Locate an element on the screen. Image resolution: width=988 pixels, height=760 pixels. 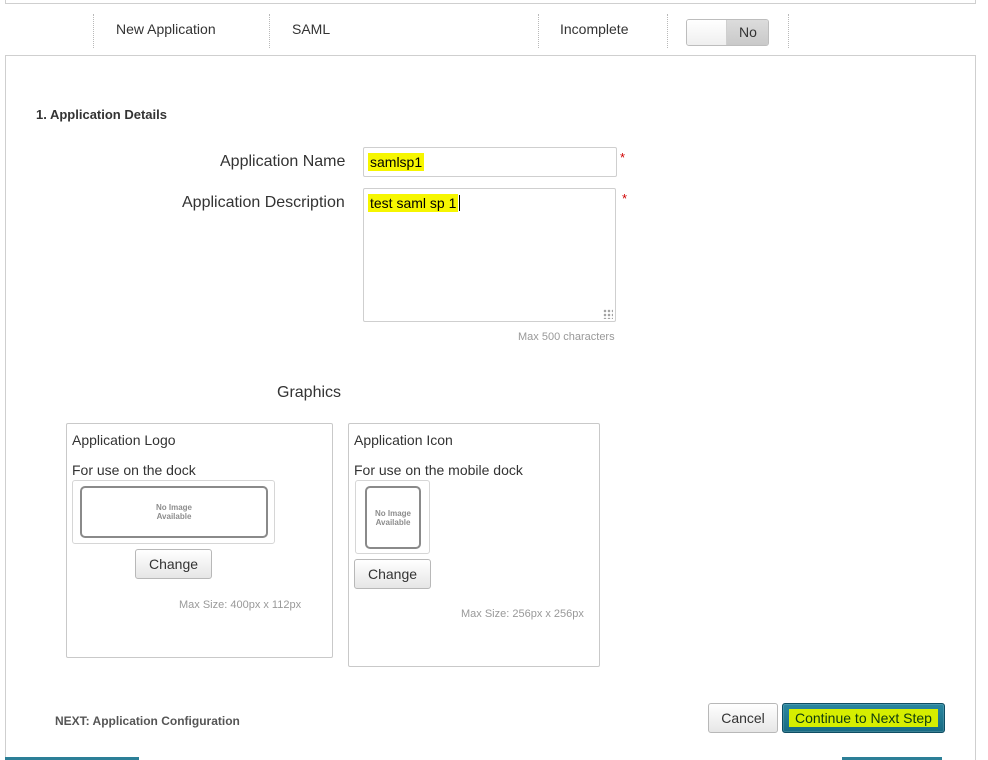
resize-handle-icon is located at coordinates (608, 314).